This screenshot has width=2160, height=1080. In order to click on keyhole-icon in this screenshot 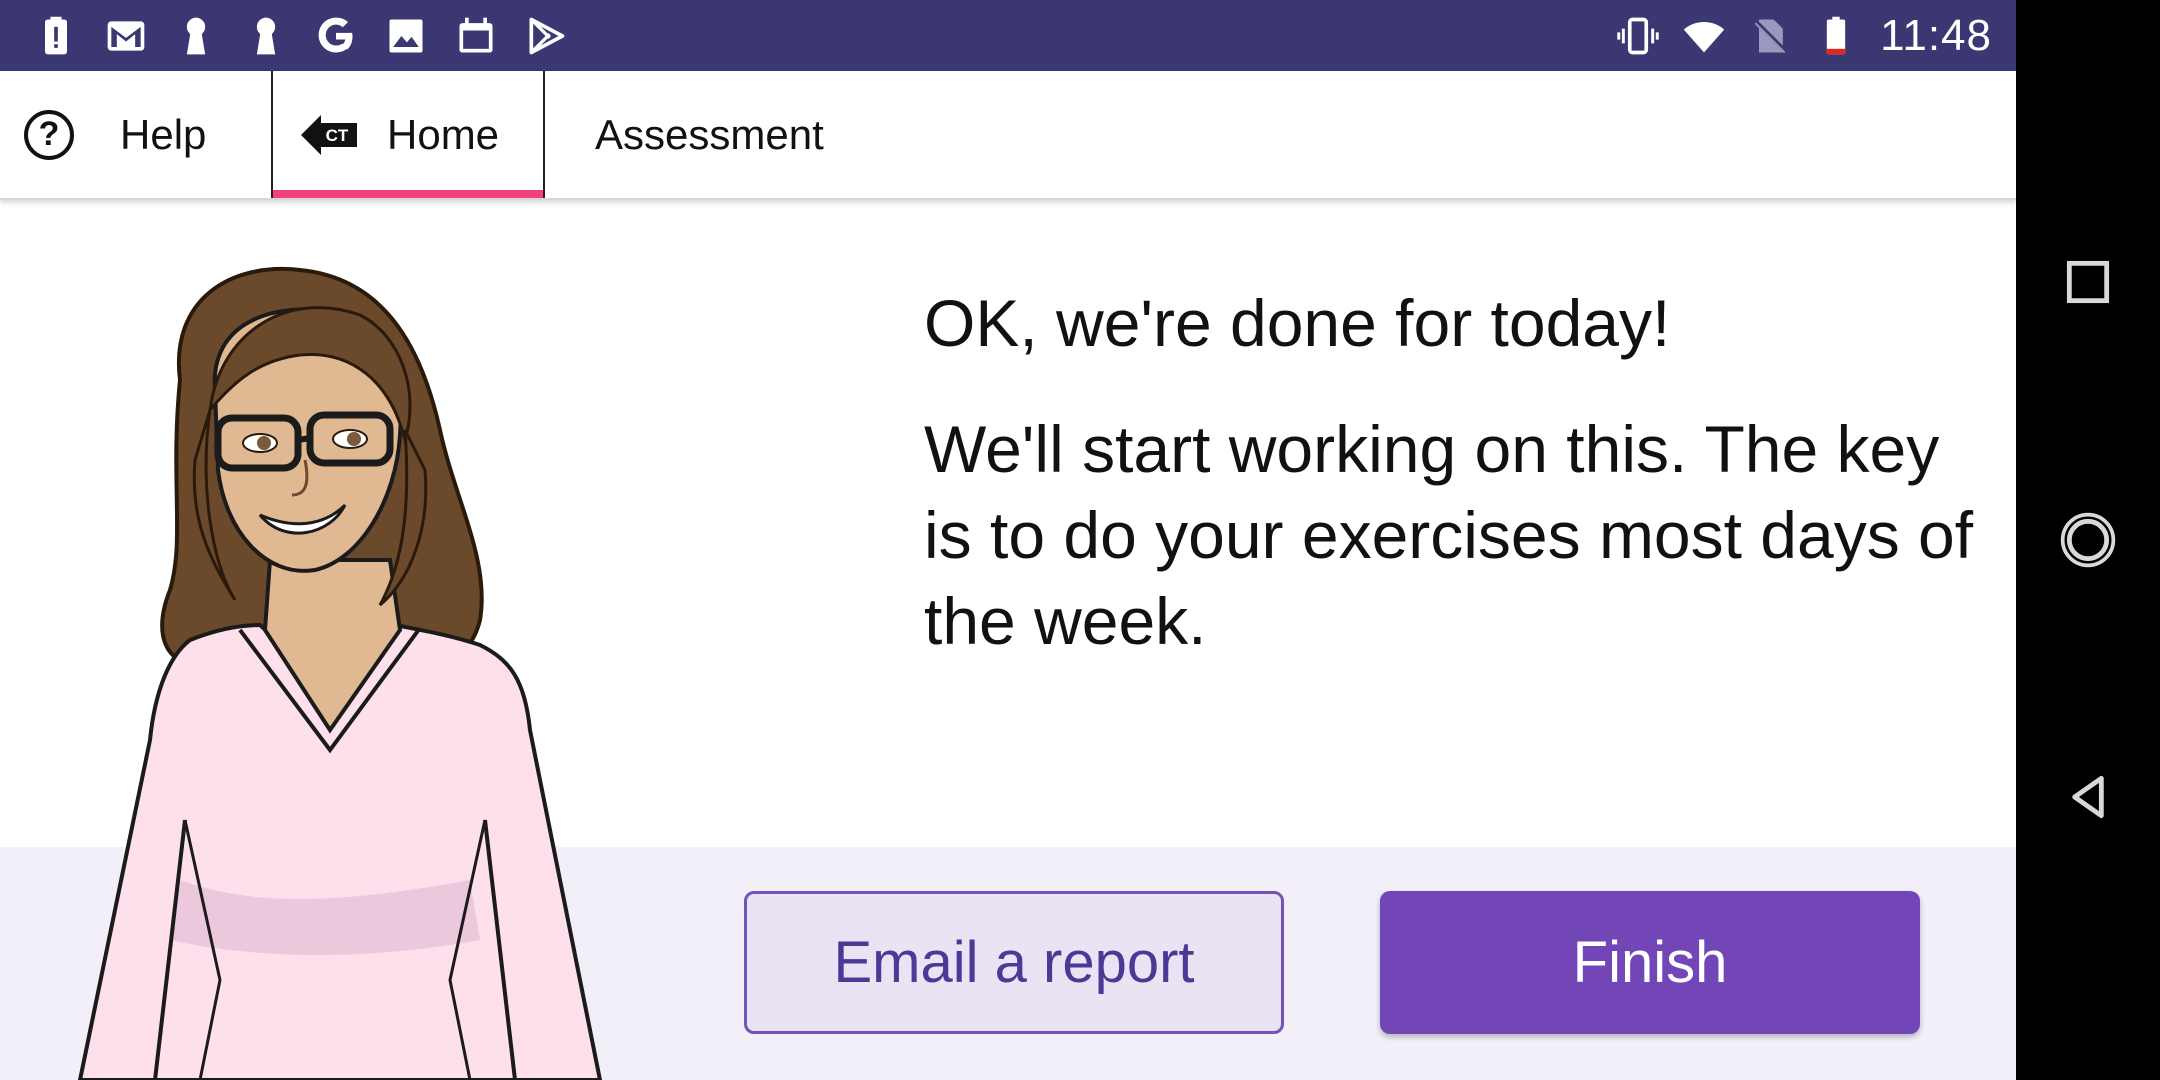, I will do `click(196, 36)`.